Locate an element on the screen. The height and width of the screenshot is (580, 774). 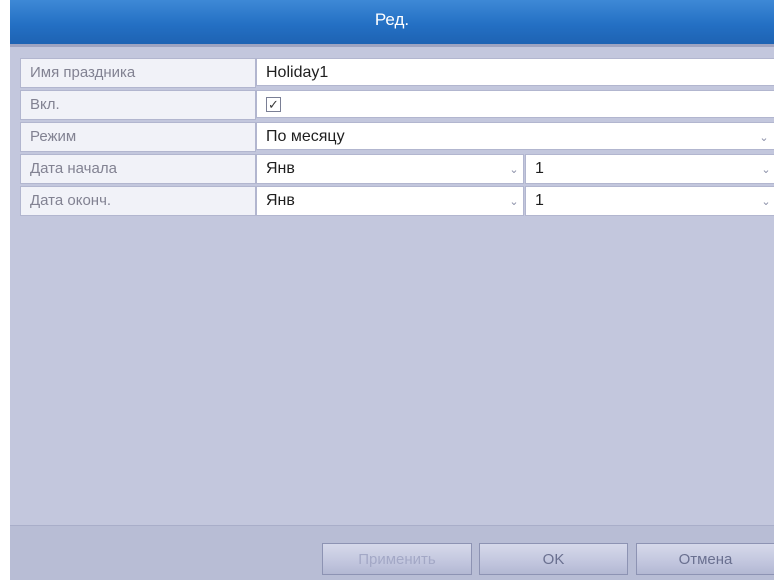
enabled-cell: ✓ is located at coordinates (515, 104).